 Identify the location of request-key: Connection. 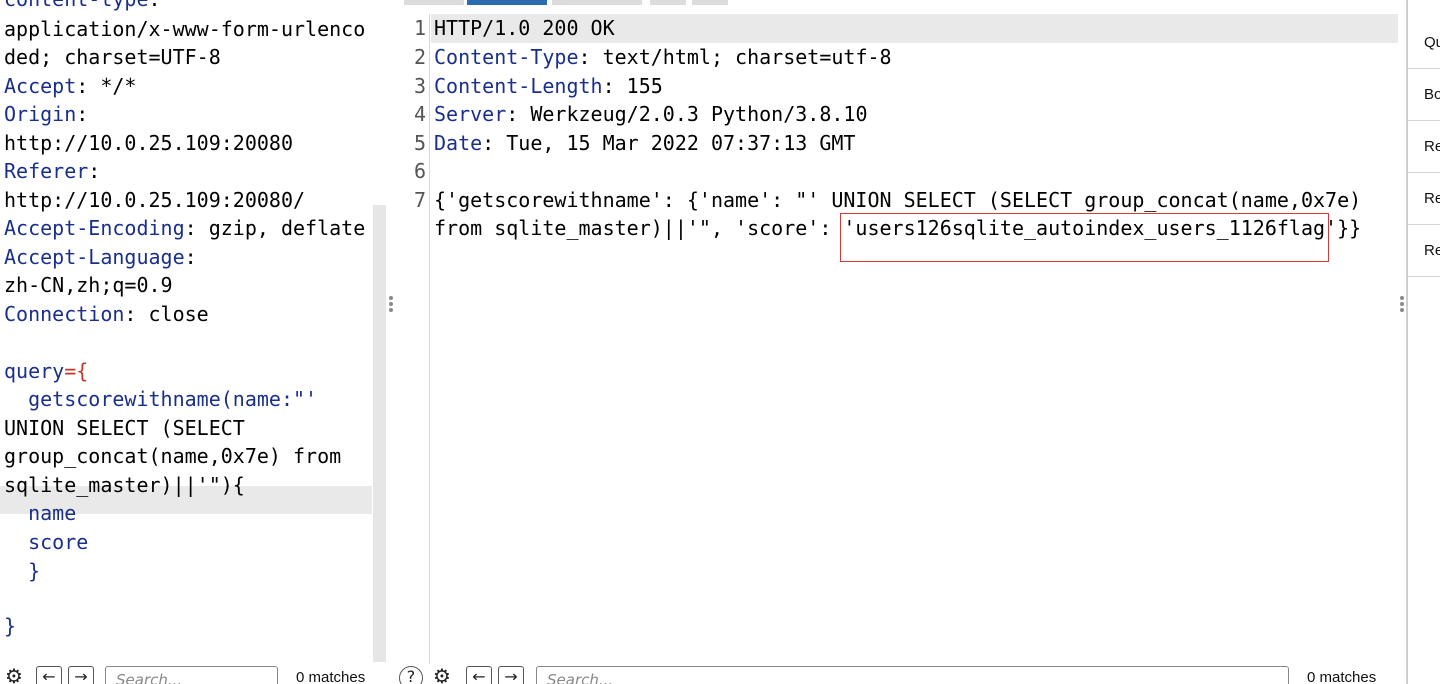
(64, 314).